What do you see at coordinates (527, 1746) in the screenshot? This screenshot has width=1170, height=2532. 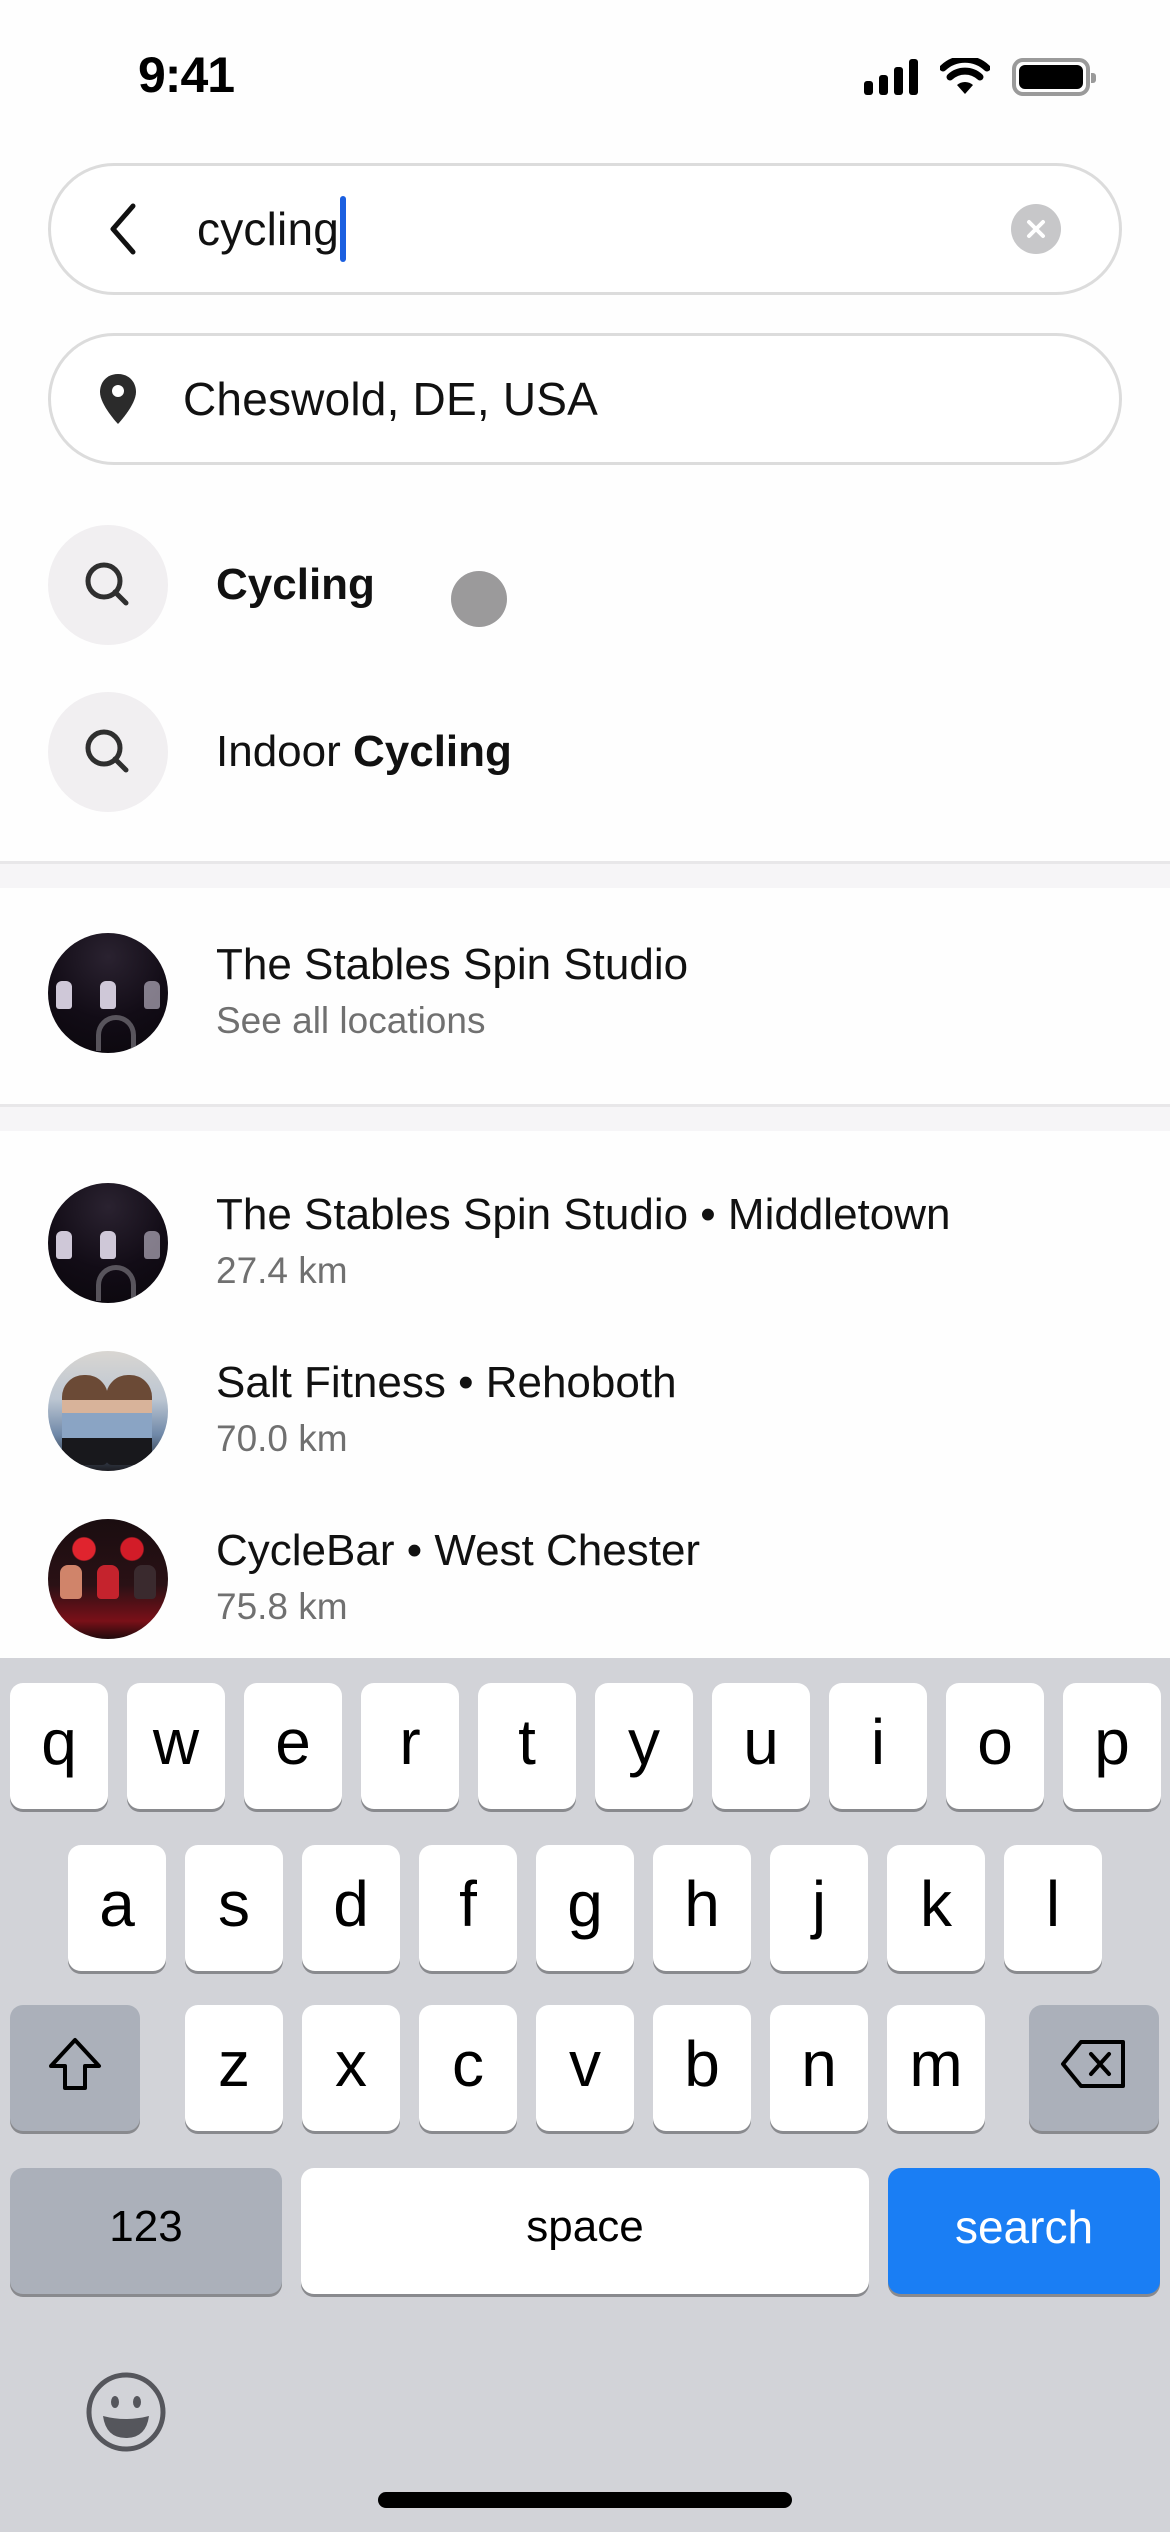 I see `key-t: t` at bounding box center [527, 1746].